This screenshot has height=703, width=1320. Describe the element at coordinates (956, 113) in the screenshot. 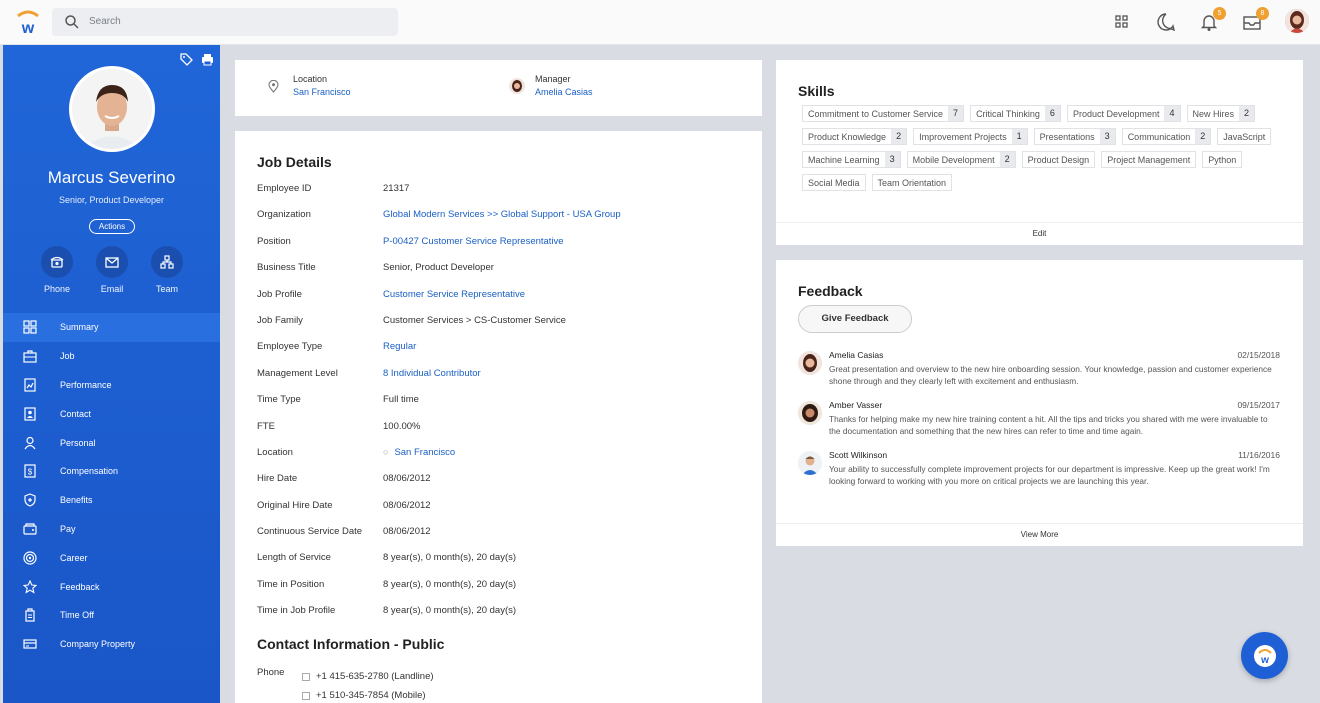

I see `skill-tag-count: 7` at that location.